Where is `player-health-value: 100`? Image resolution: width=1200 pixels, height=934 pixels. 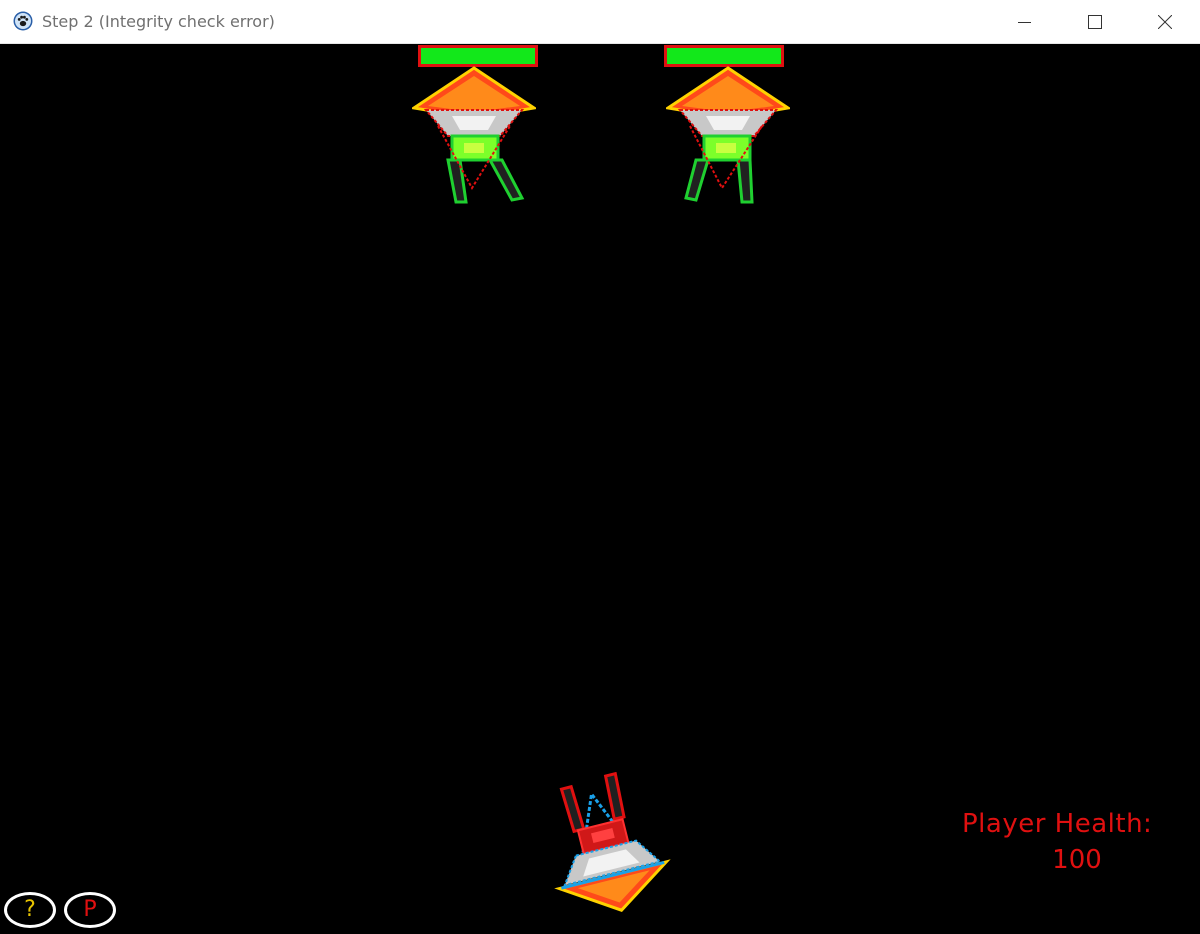 player-health-value: 100 is located at coordinates (1077, 860).